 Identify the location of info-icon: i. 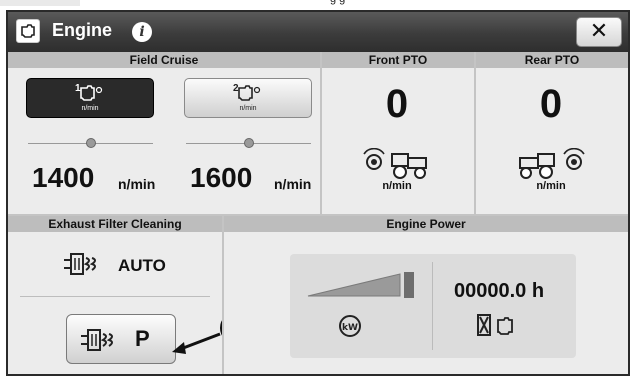
(142, 32).